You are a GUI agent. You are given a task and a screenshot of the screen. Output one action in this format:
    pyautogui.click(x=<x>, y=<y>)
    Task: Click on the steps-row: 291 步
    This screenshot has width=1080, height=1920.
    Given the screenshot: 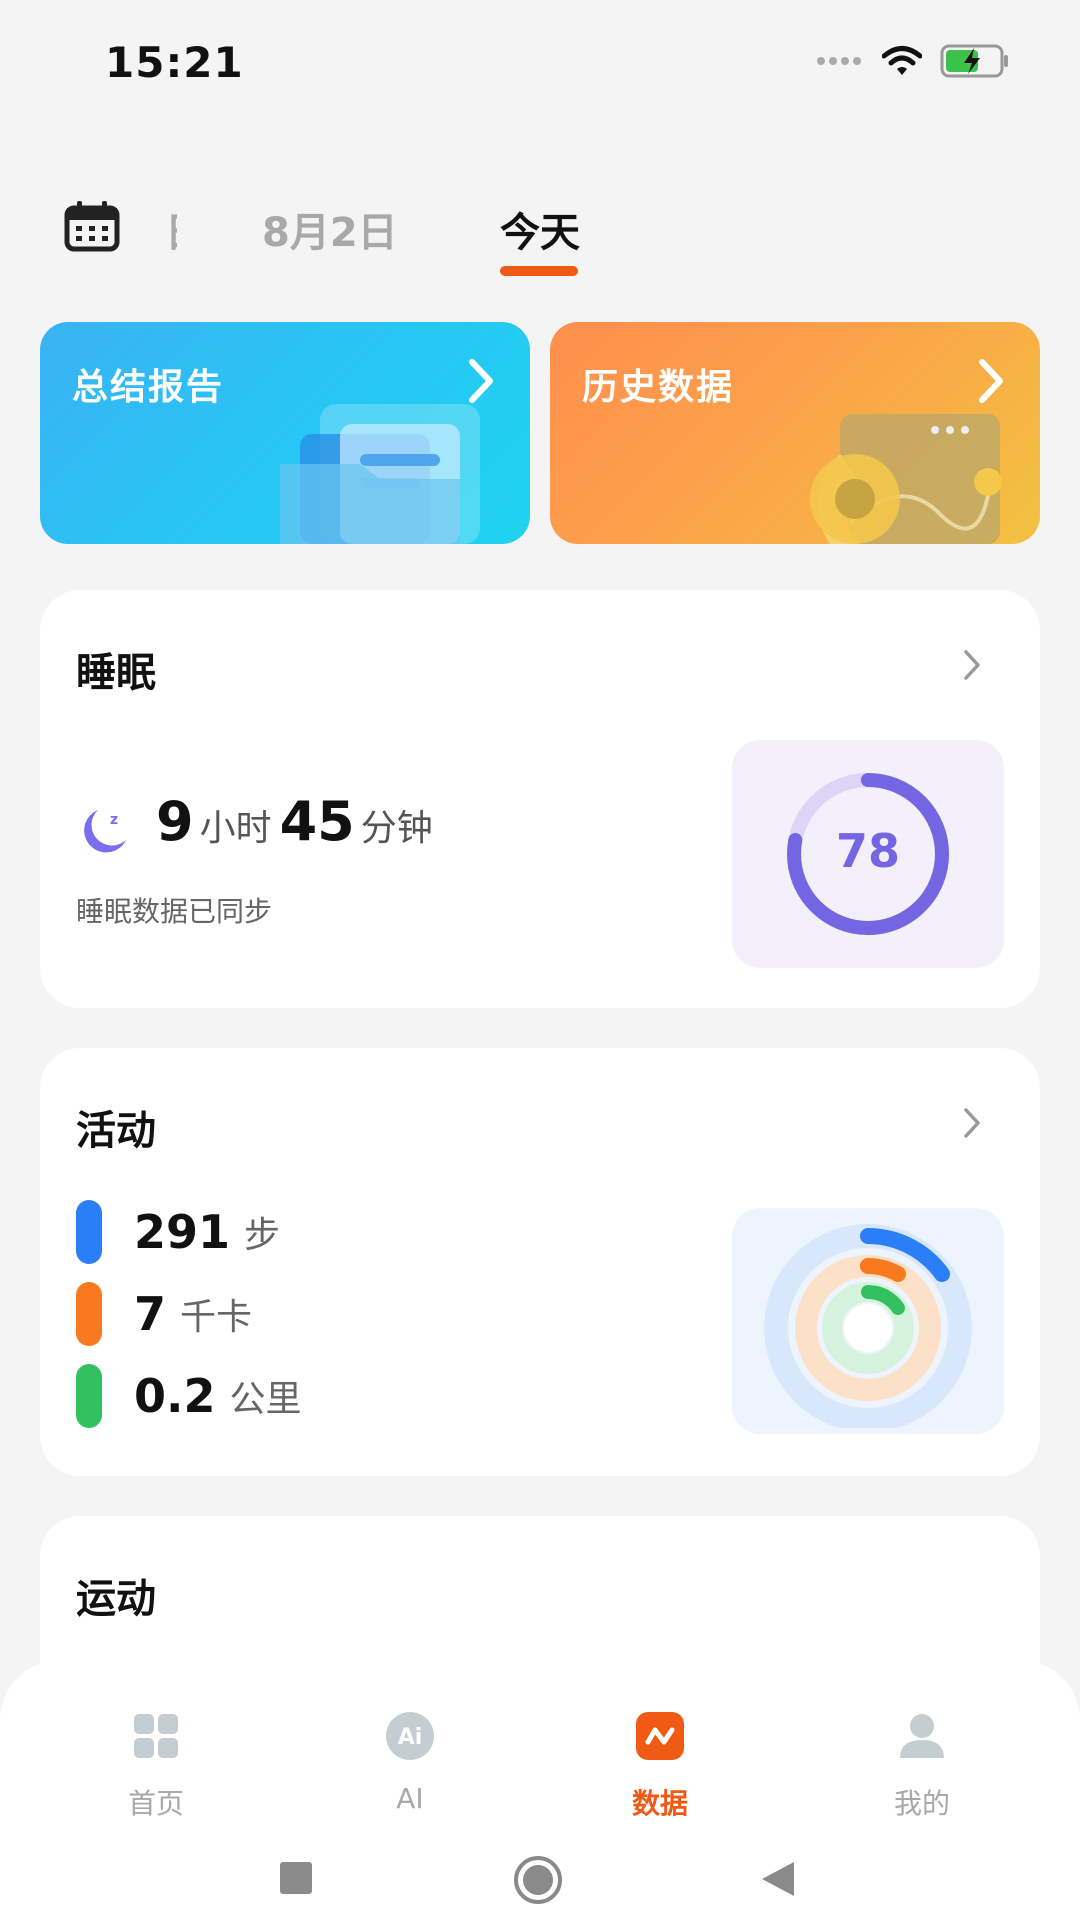 What is the action you would take?
    pyautogui.click(x=178, y=1232)
    